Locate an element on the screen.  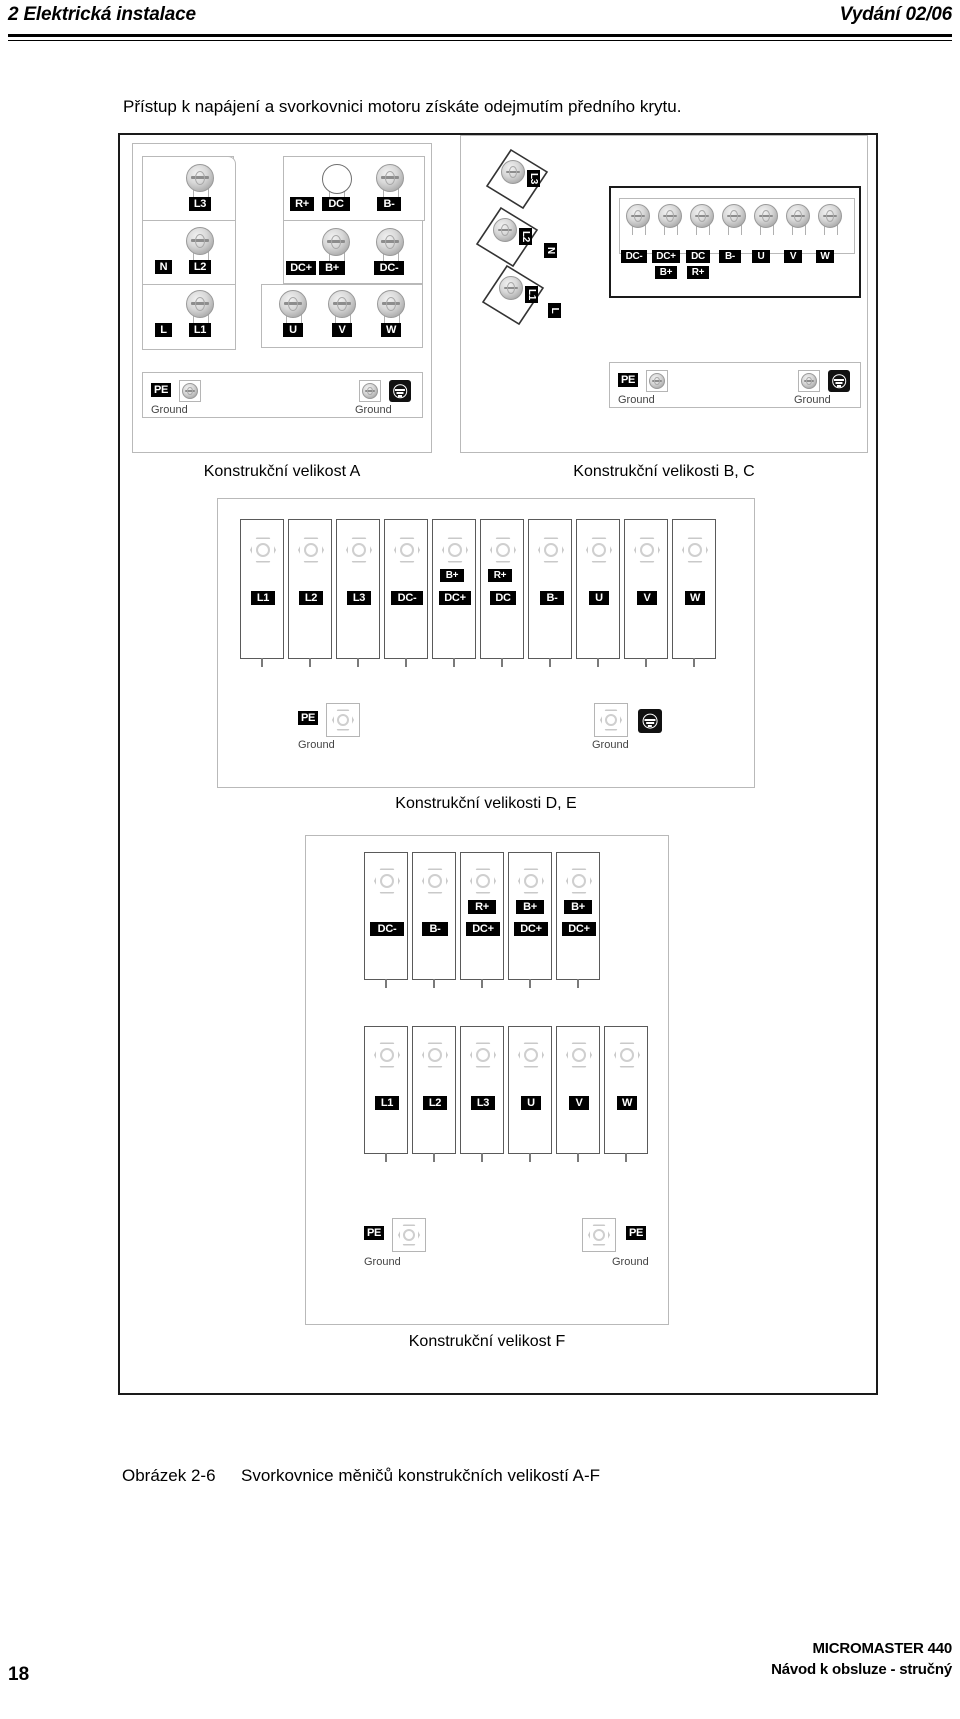
frame-a-screw-bplus is located at coordinates (336, 242).